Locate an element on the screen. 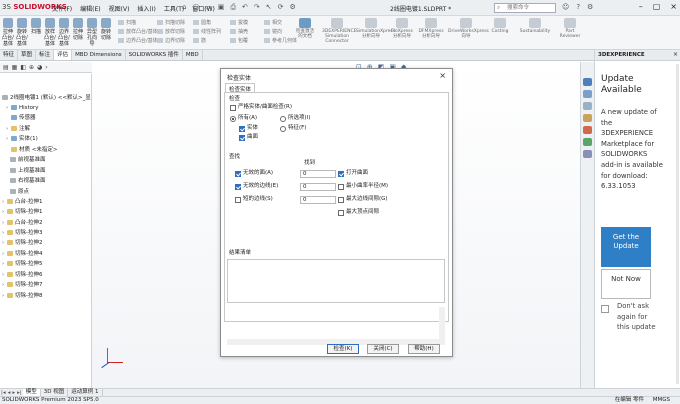  last-tab-icon: ▸| is located at coordinates (19, 393).